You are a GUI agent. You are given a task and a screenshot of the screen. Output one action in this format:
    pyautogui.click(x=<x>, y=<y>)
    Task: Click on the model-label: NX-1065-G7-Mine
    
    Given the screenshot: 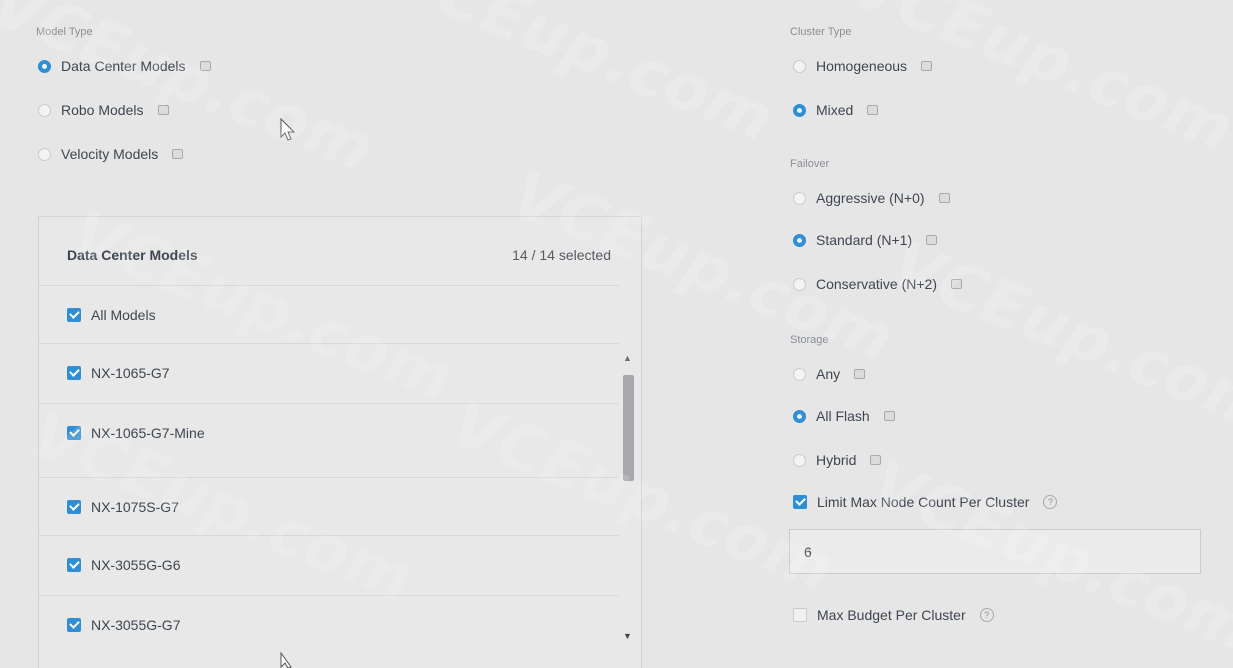 What is the action you would take?
    pyautogui.click(x=148, y=432)
    